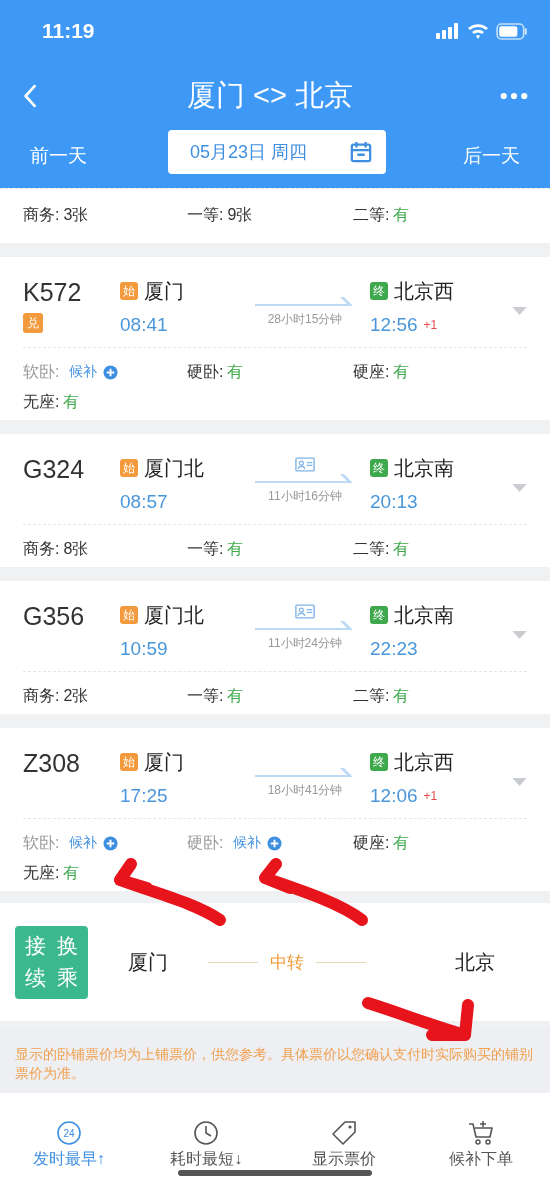 This screenshot has width=550, height=1190. What do you see at coordinates (275, 809) in the screenshot?
I see `train-card: Z308 始 厦门 17:25 18小时41分钟 终 北京西 12:06 +1 软卧: 候补 硬卧: 候补 硬座: 有 无座: 有` at bounding box center [275, 809].